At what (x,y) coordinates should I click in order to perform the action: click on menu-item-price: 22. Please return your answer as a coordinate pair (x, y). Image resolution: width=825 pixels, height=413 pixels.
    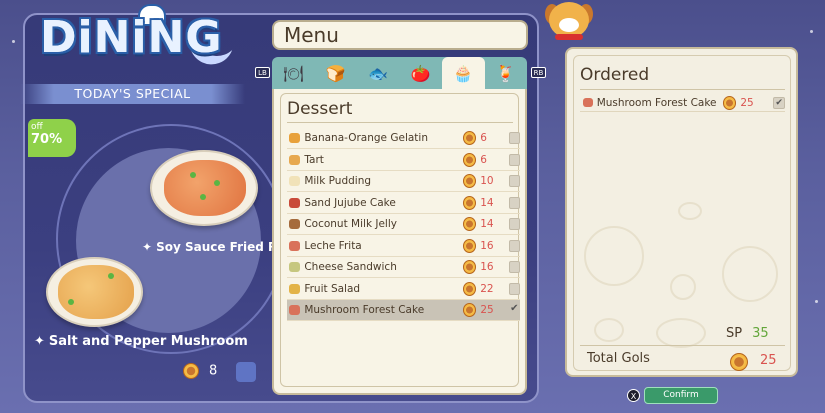
    Looking at the image, I should click on (487, 289).